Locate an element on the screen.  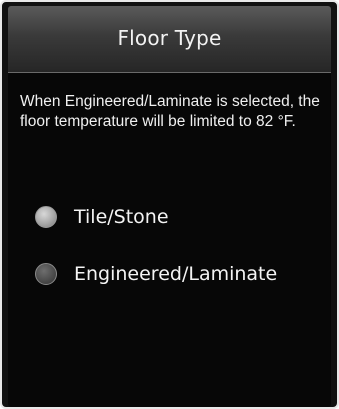
radio-tile-stone is located at coordinates (46, 217).